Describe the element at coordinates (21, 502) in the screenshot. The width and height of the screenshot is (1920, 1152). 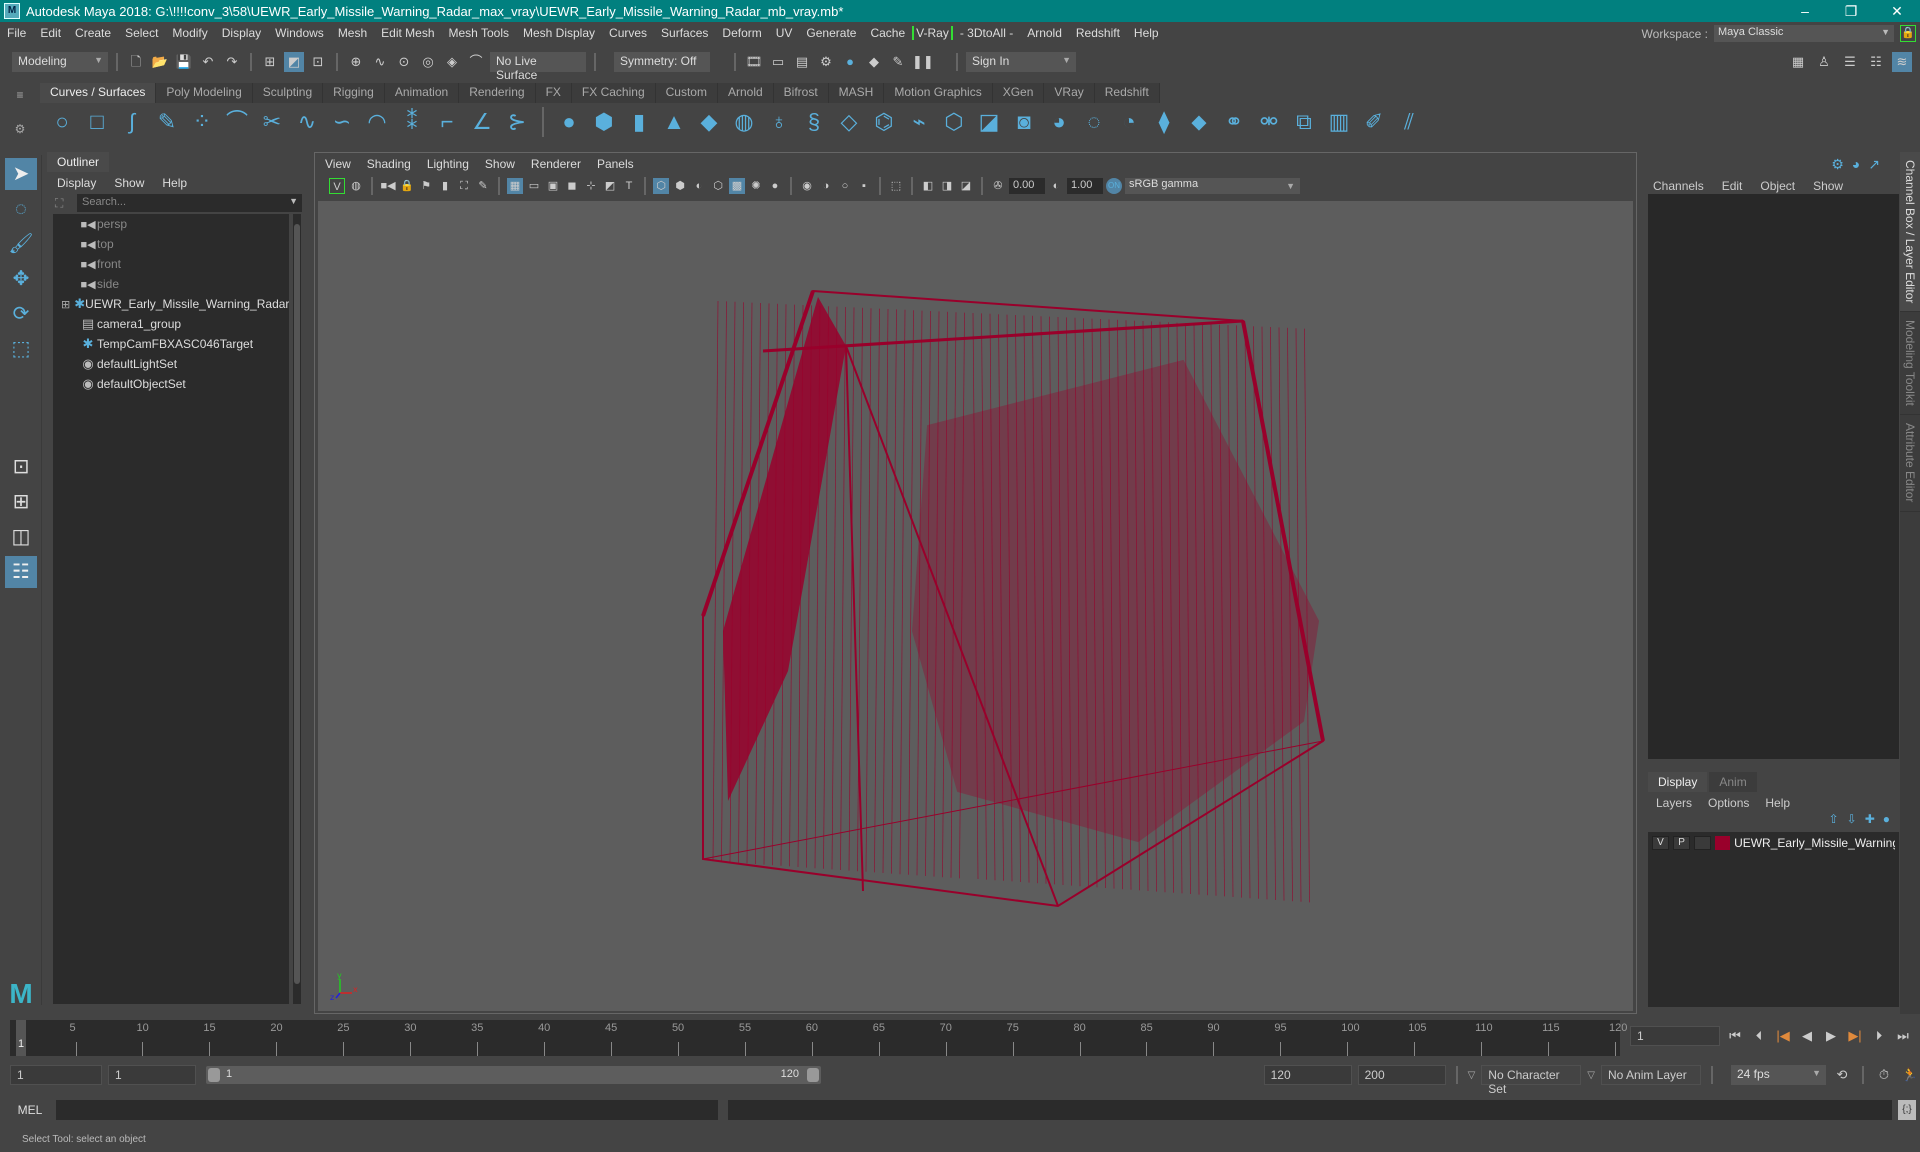
I see `four-view-layout-icon: ⊞` at that location.